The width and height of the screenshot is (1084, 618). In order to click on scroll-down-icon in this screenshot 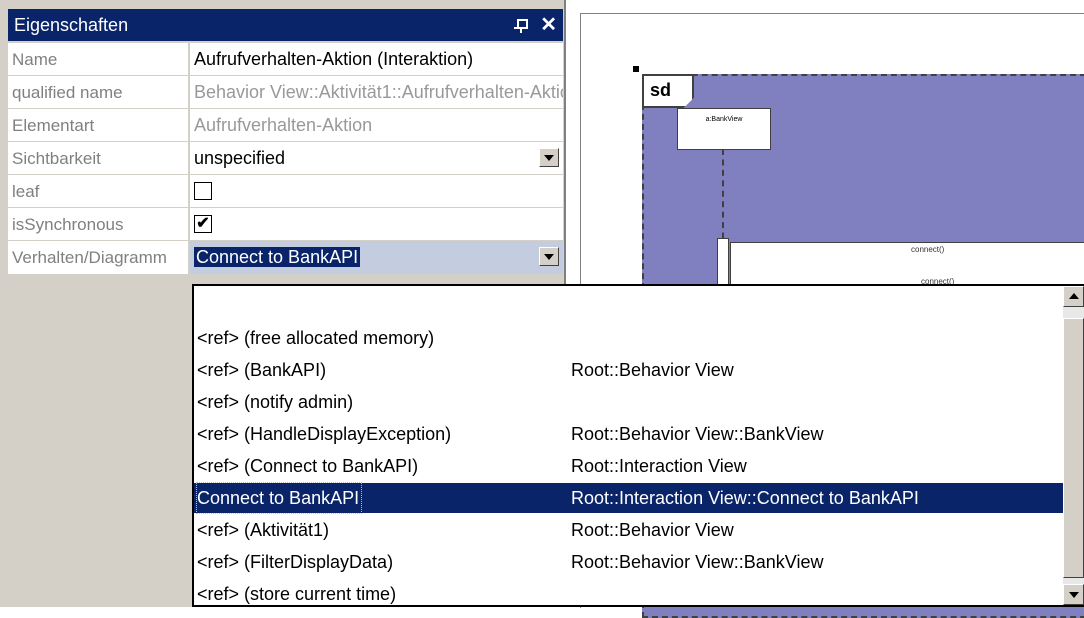, I will do `click(1073, 594)`.